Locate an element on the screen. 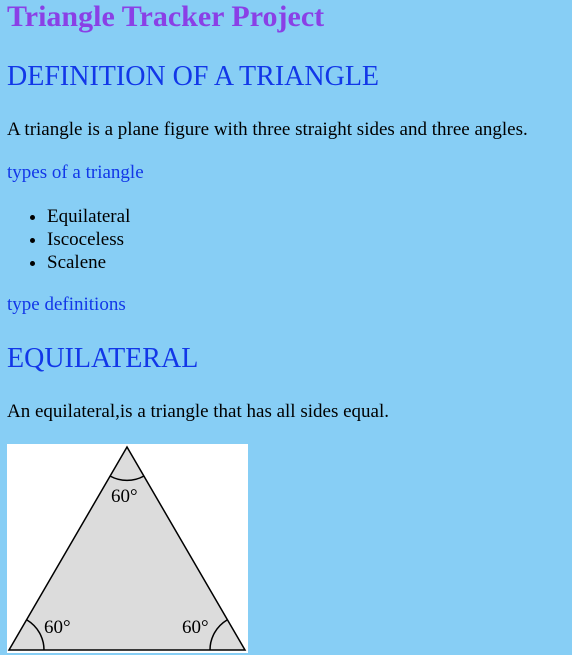  types-label: types of a triangle is located at coordinates (75, 172).